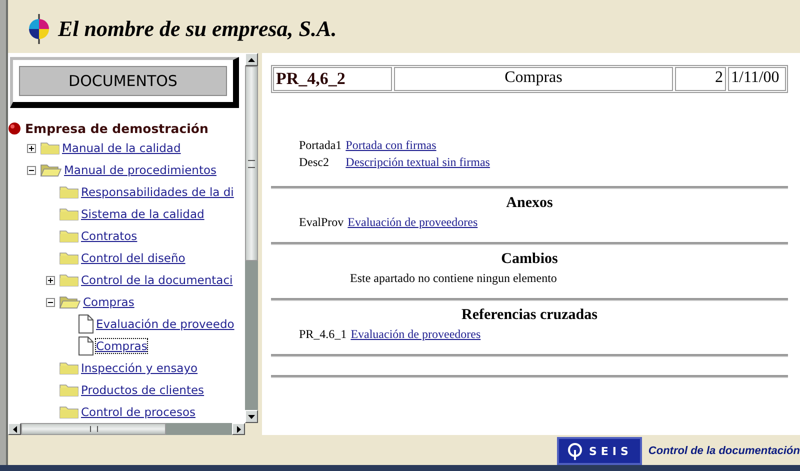 The height and width of the screenshot is (471, 800). What do you see at coordinates (138, 412) in the screenshot?
I see `tree-item-link: Control de procesos` at bounding box center [138, 412].